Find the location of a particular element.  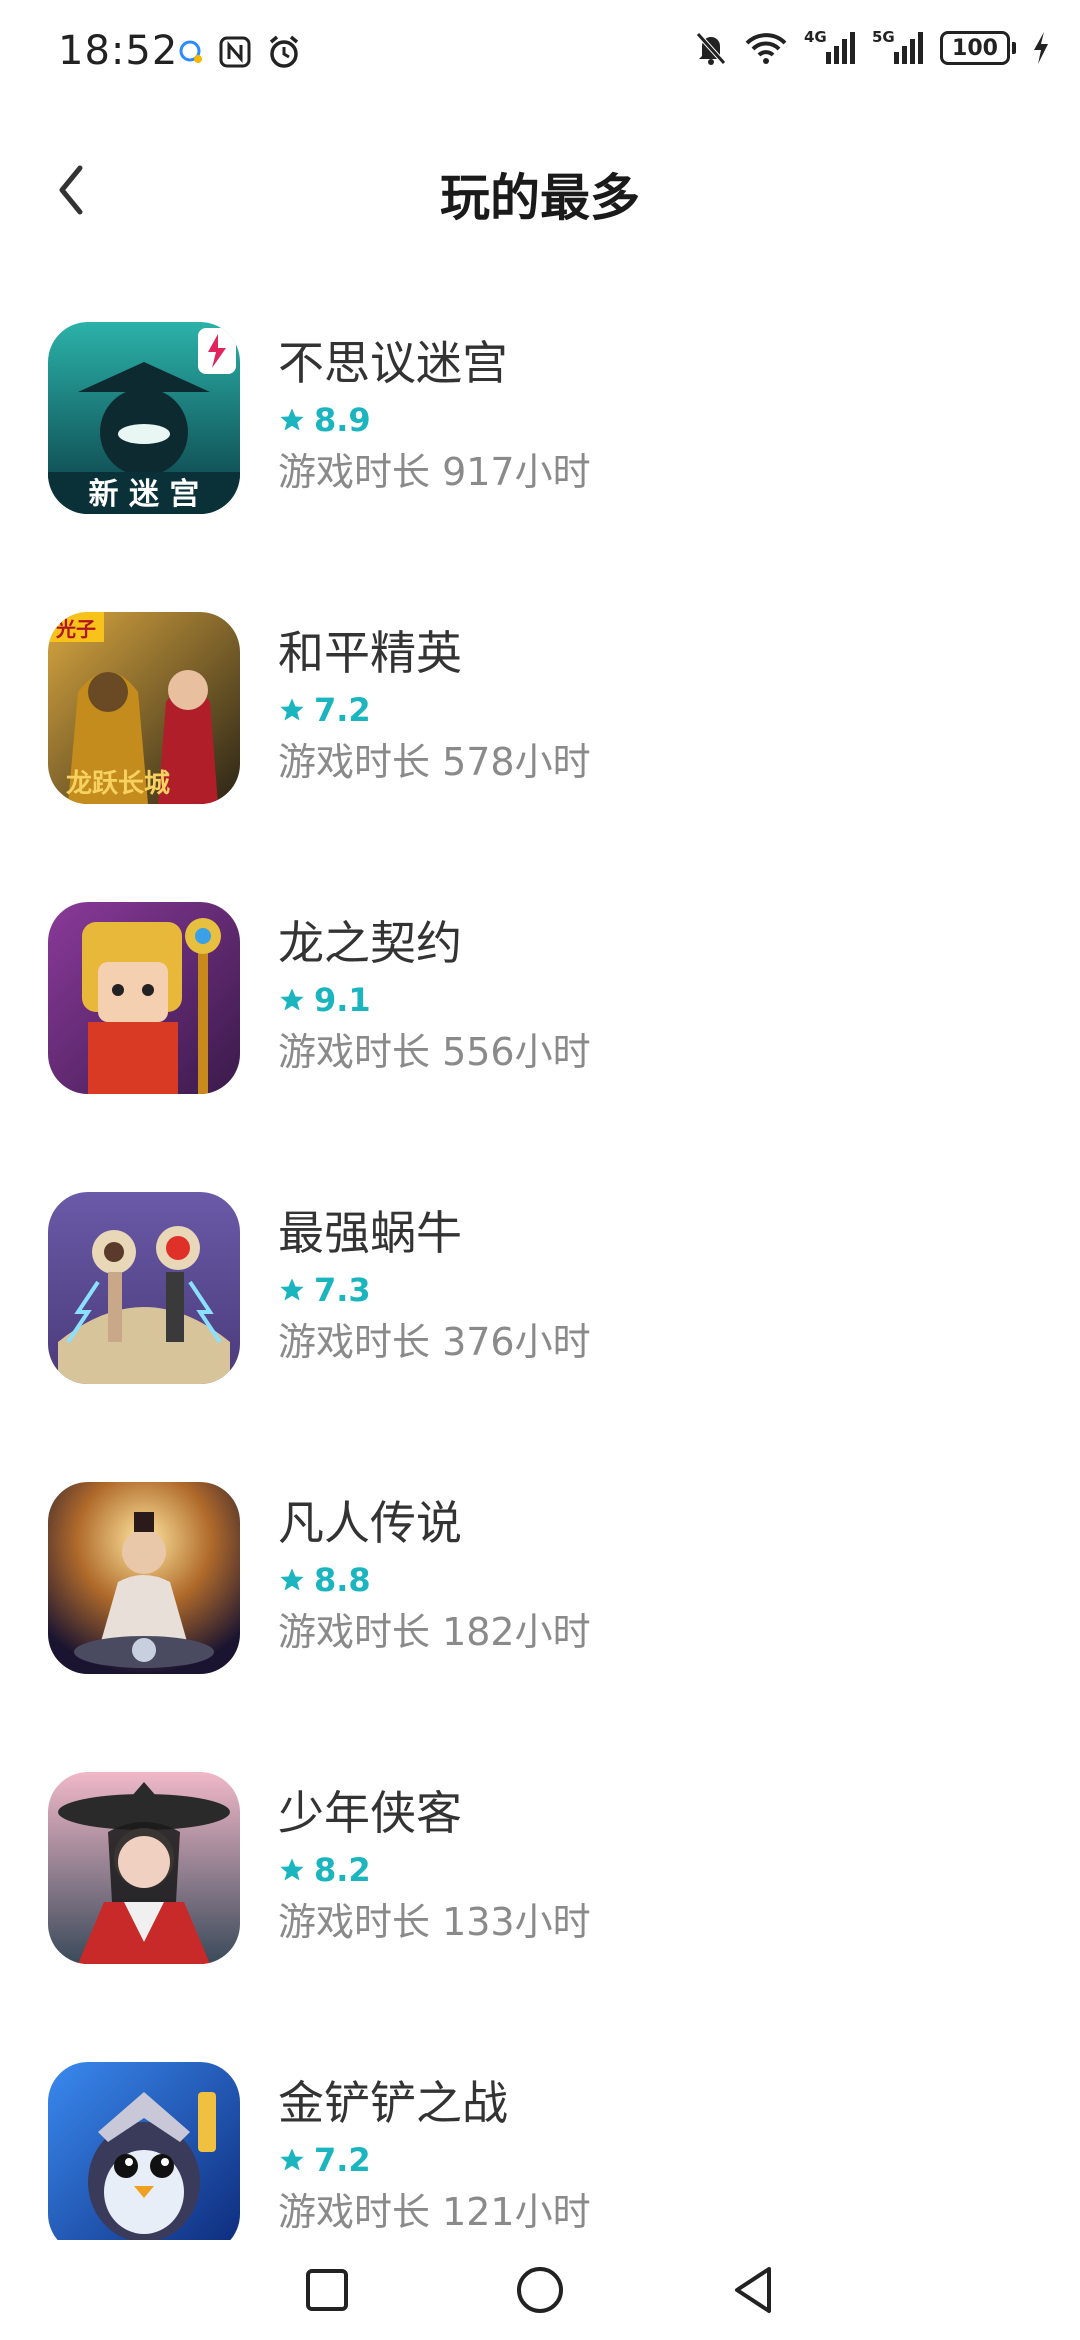

game-name: 不思议迷宫 is located at coordinates (393, 363).